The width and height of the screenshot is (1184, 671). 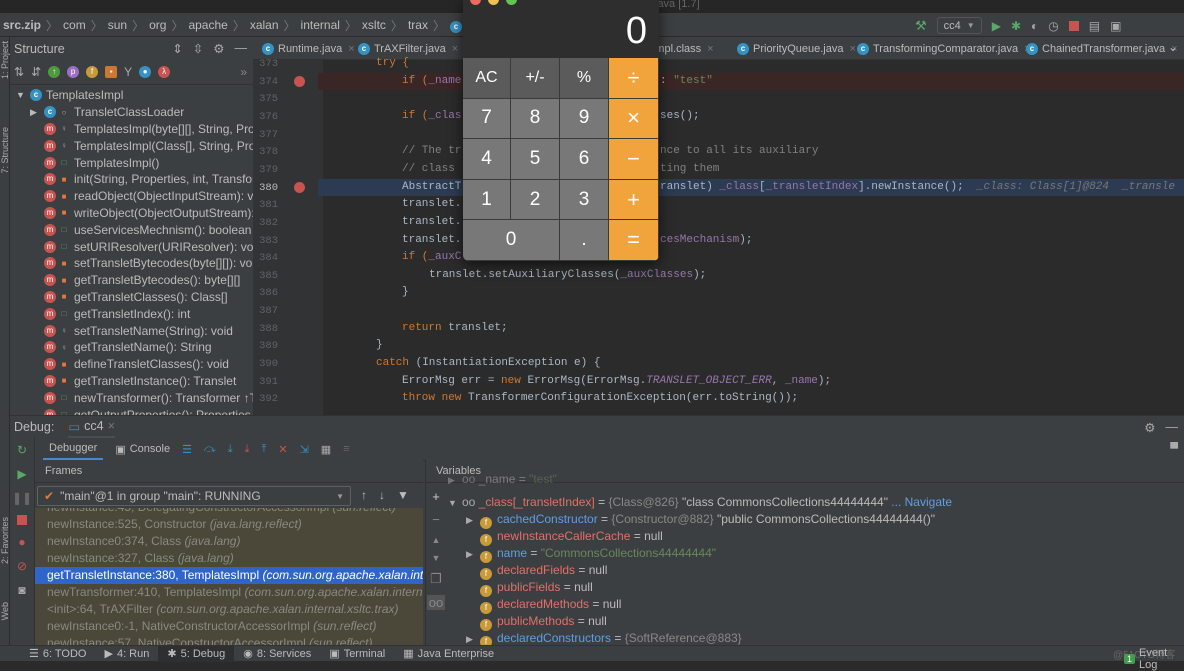 What do you see at coordinates (128, 25) in the screenshot?
I see `breadcrumb-item: sun 〉` at bounding box center [128, 25].